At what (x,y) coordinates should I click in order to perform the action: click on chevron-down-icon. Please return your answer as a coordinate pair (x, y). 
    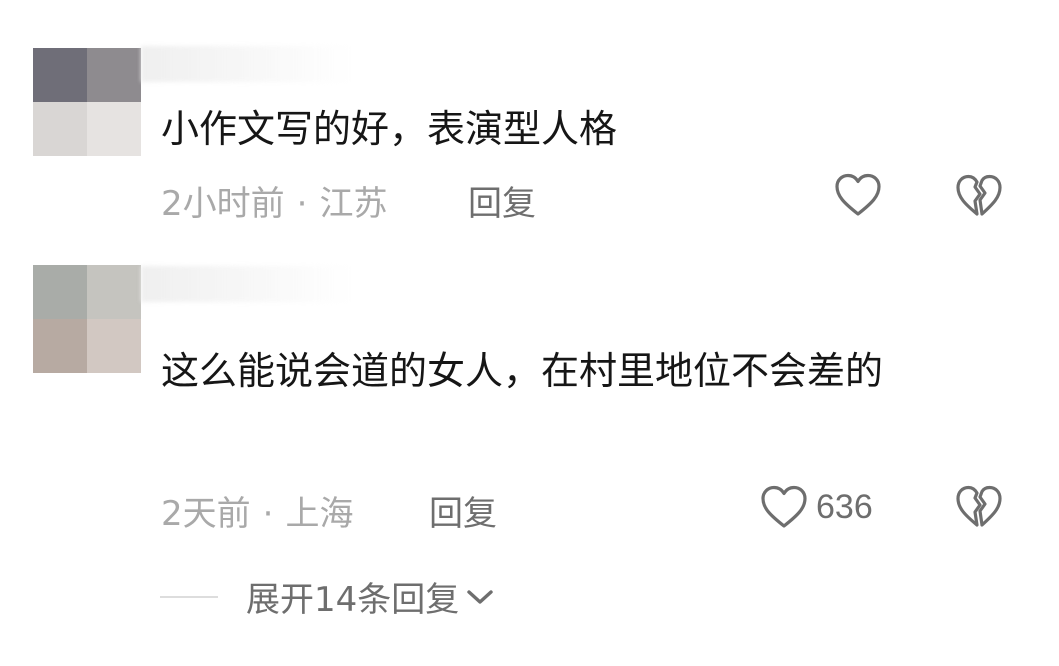
    Looking at the image, I should click on (480, 597).